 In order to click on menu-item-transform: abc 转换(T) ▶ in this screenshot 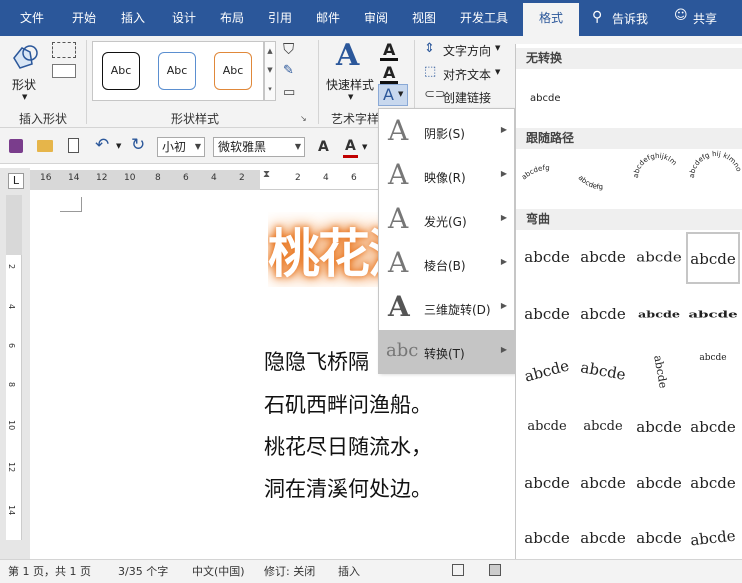, I will do `click(446, 352)`.